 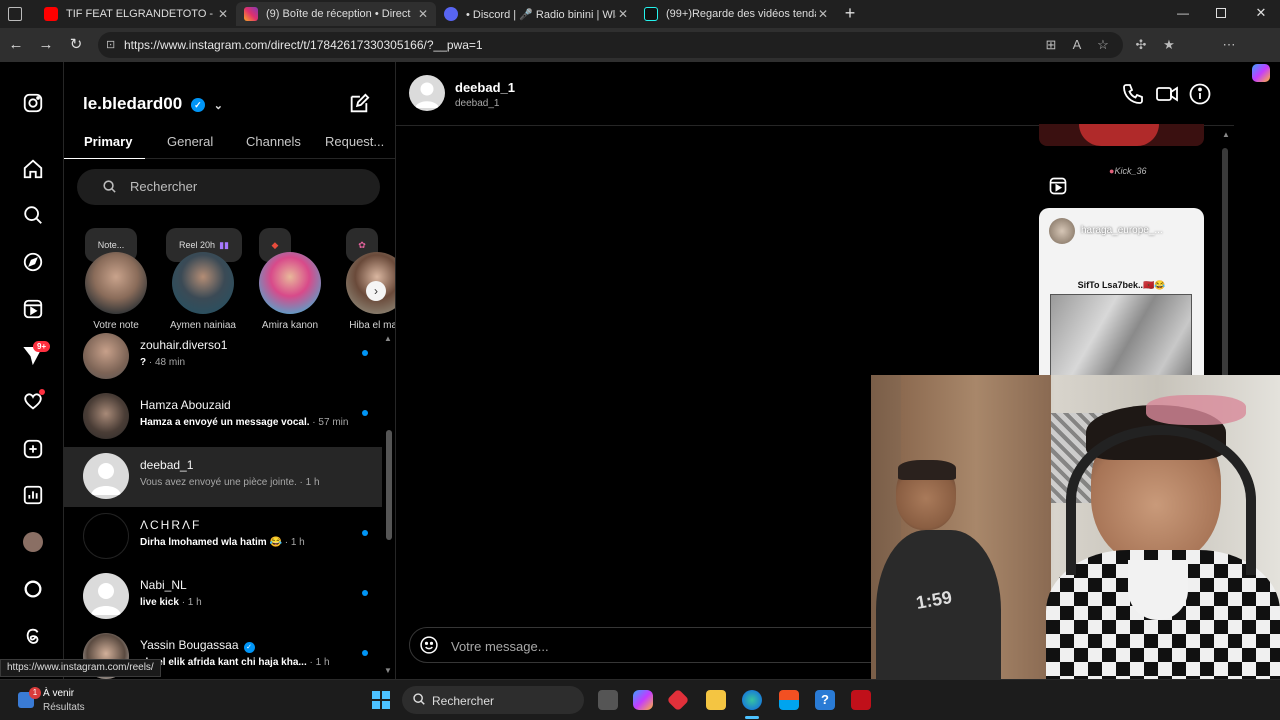 What do you see at coordinates (33, 103) in the screenshot?
I see `instagram-logo-icon` at bounding box center [33, 103].